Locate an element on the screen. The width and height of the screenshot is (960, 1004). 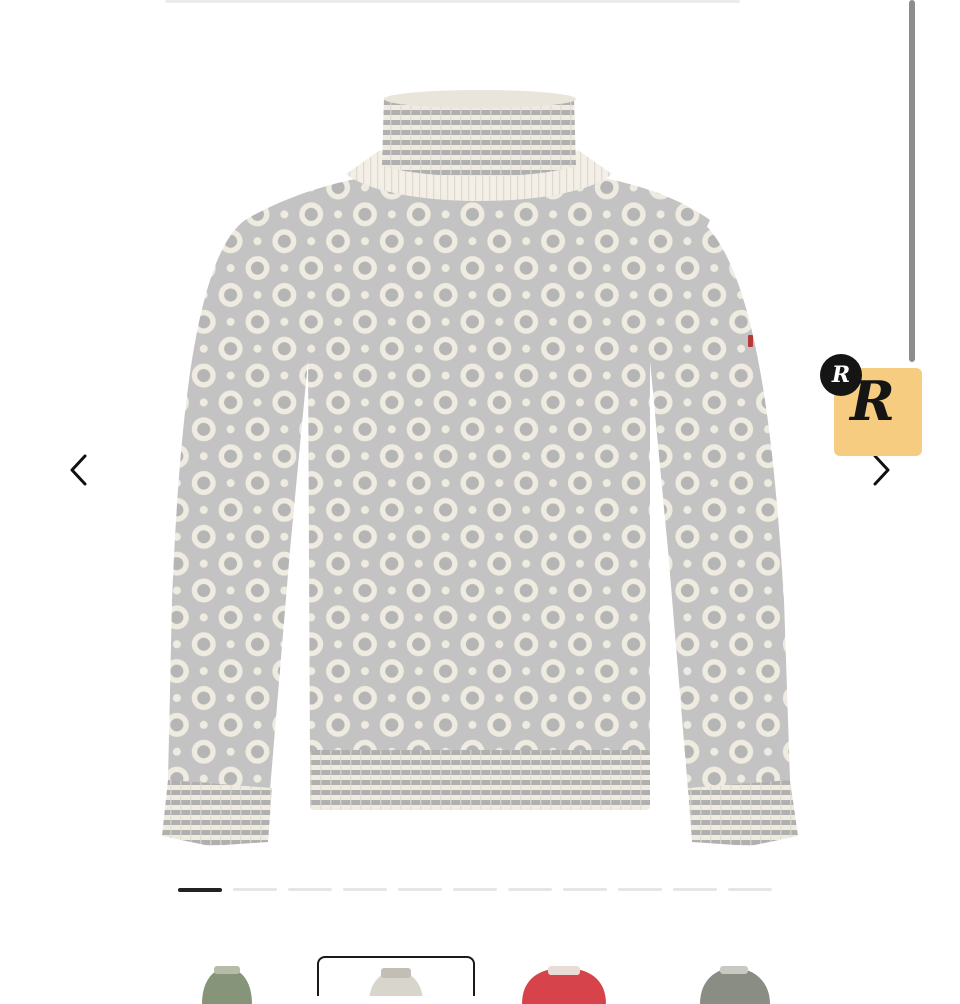
carousel-pagination is located at coordinates (475, 890).